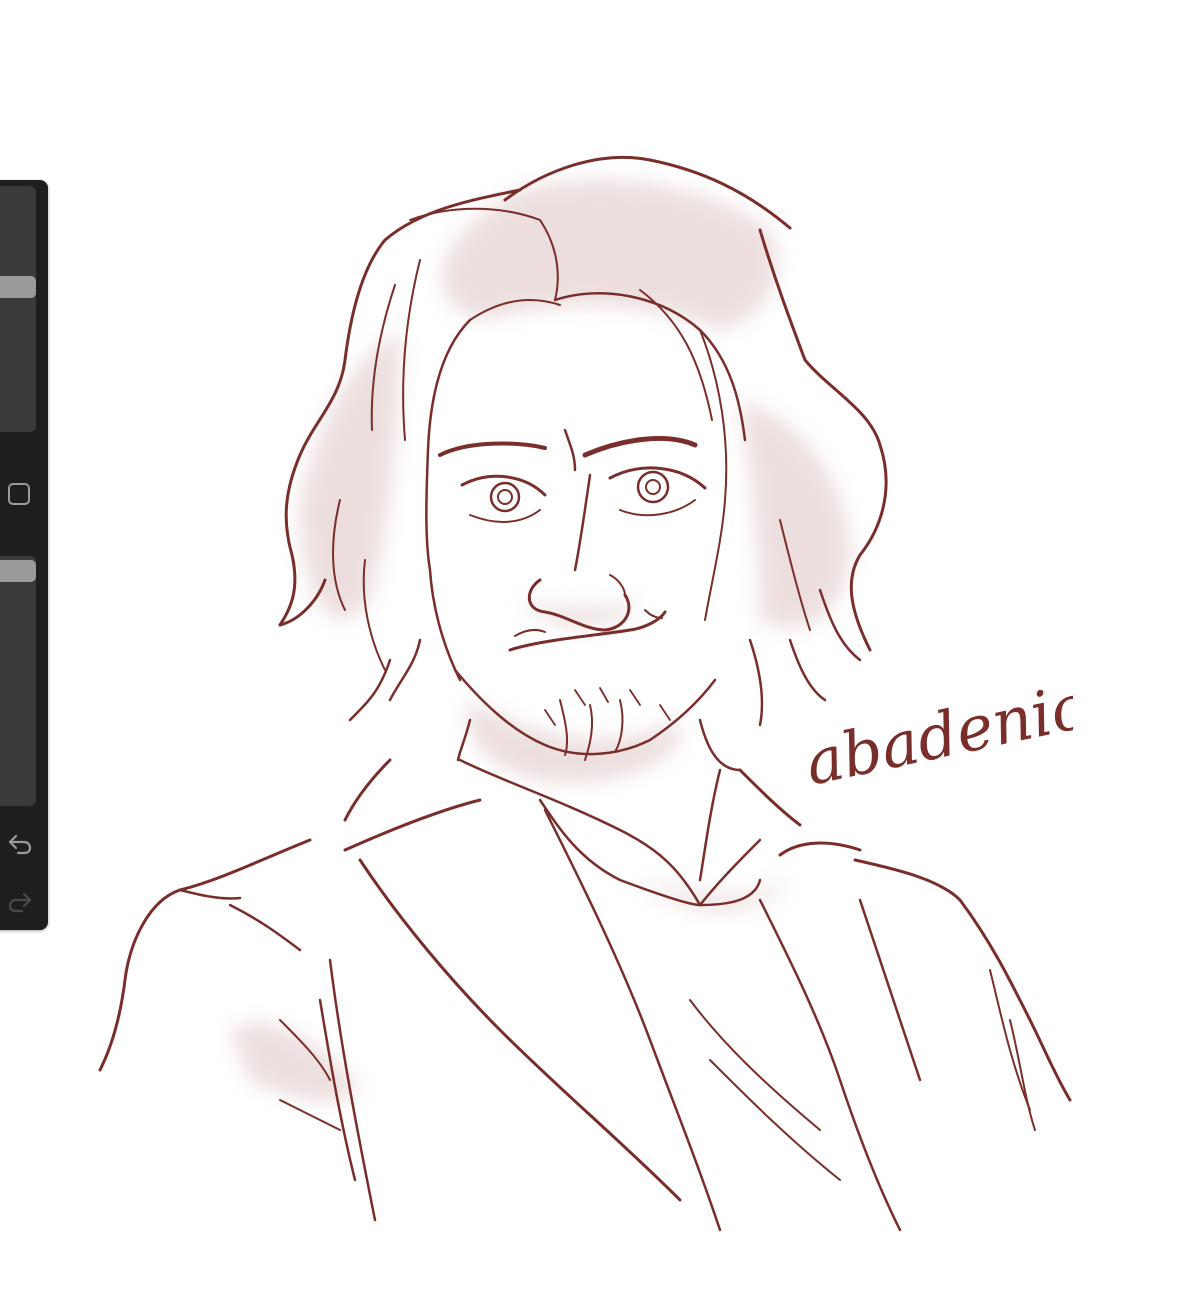 The image size is (1200, 1316). I want to click on undo-arrow-icon, so click(20, 844).